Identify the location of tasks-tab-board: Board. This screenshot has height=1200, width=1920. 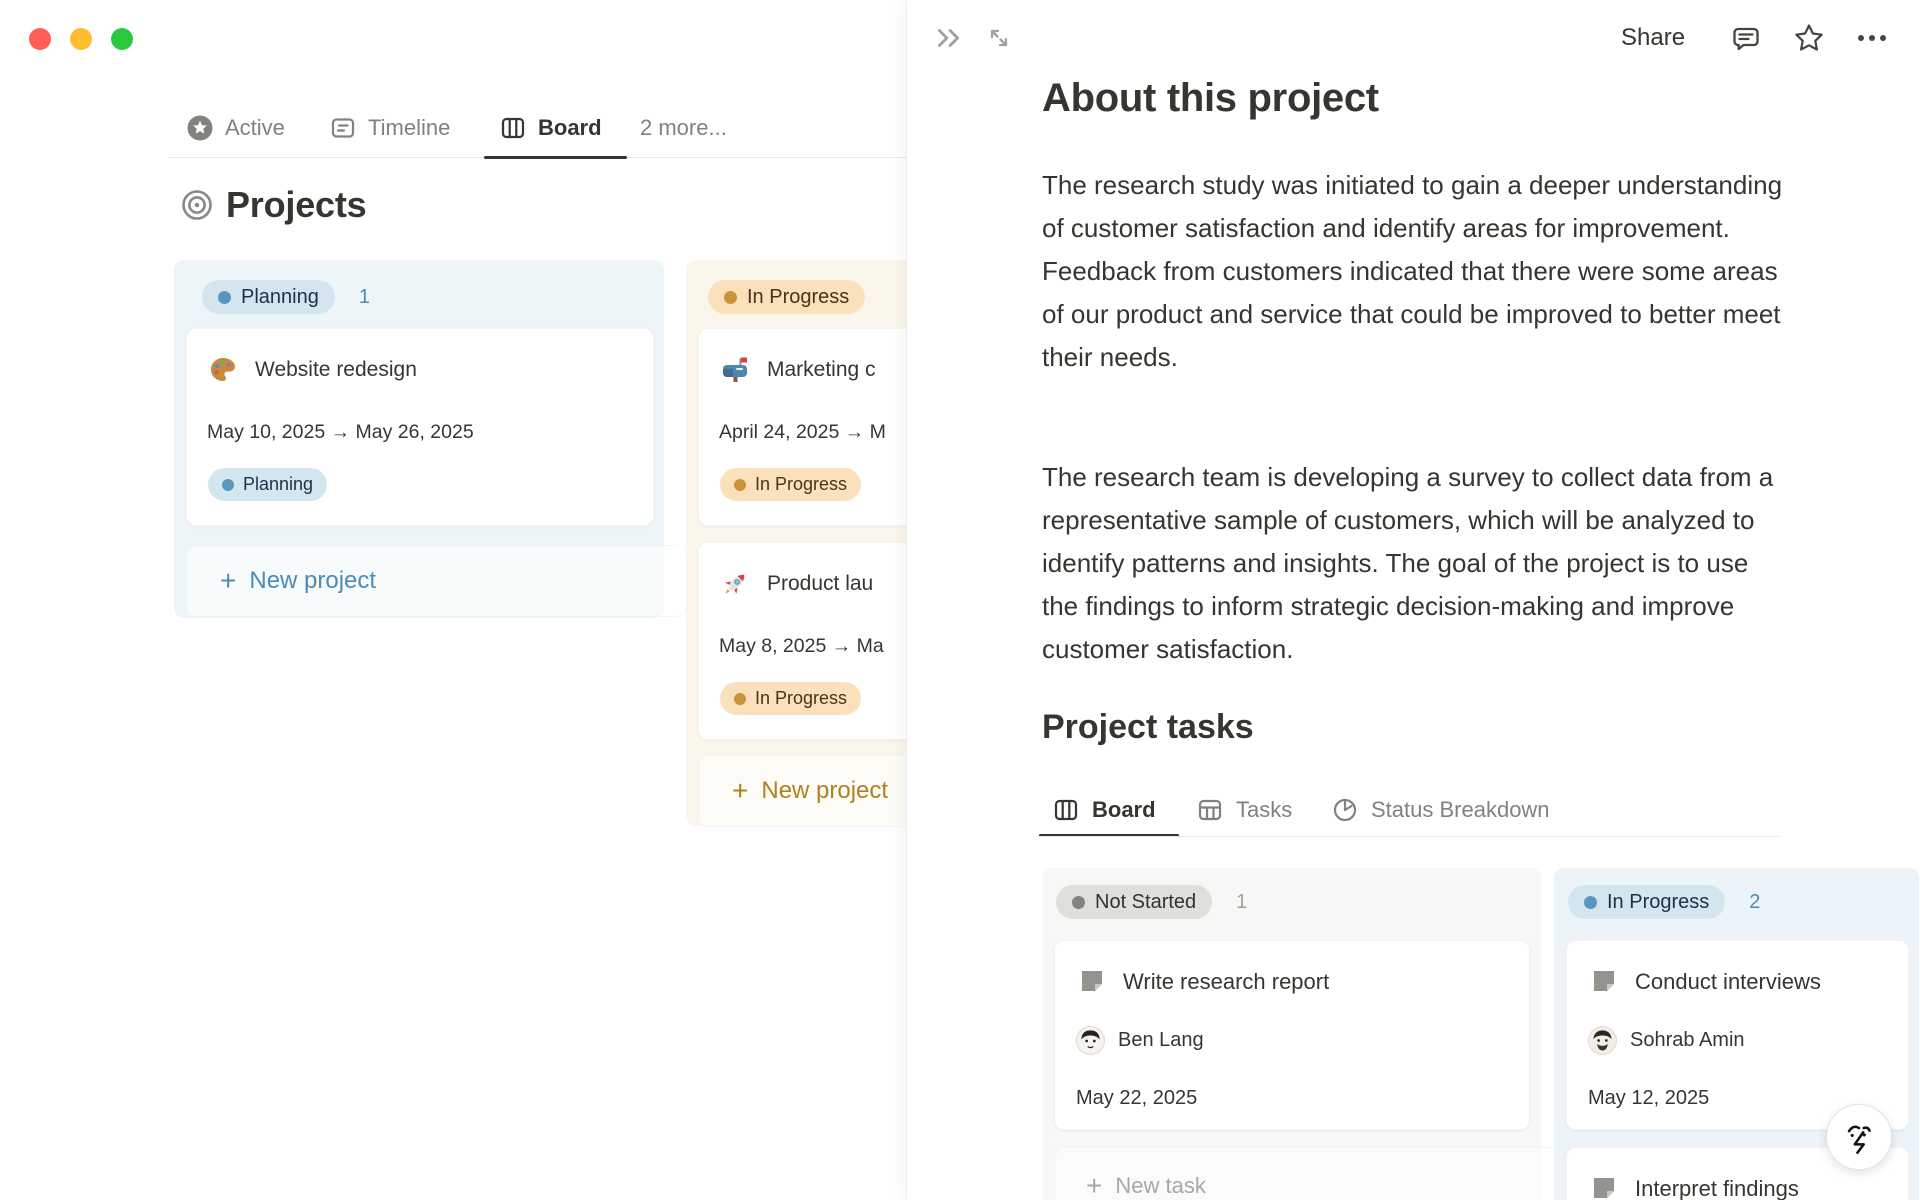
(1104, 810).